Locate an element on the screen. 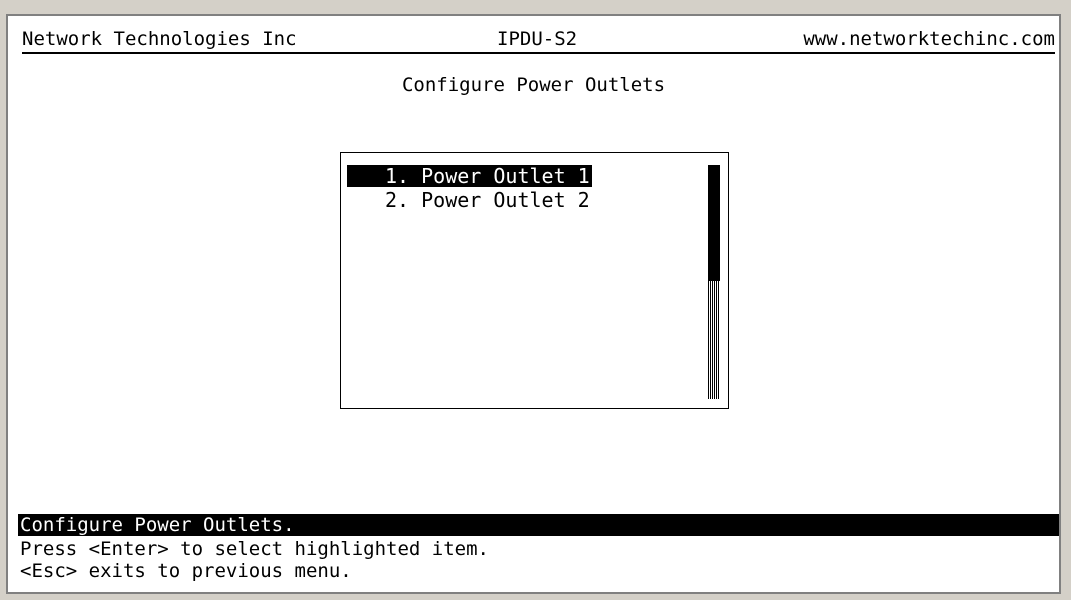 The height and width of the screenshot is (600, 1071). page-title: Configure Power Outlets is located at coordinates (533, 85).